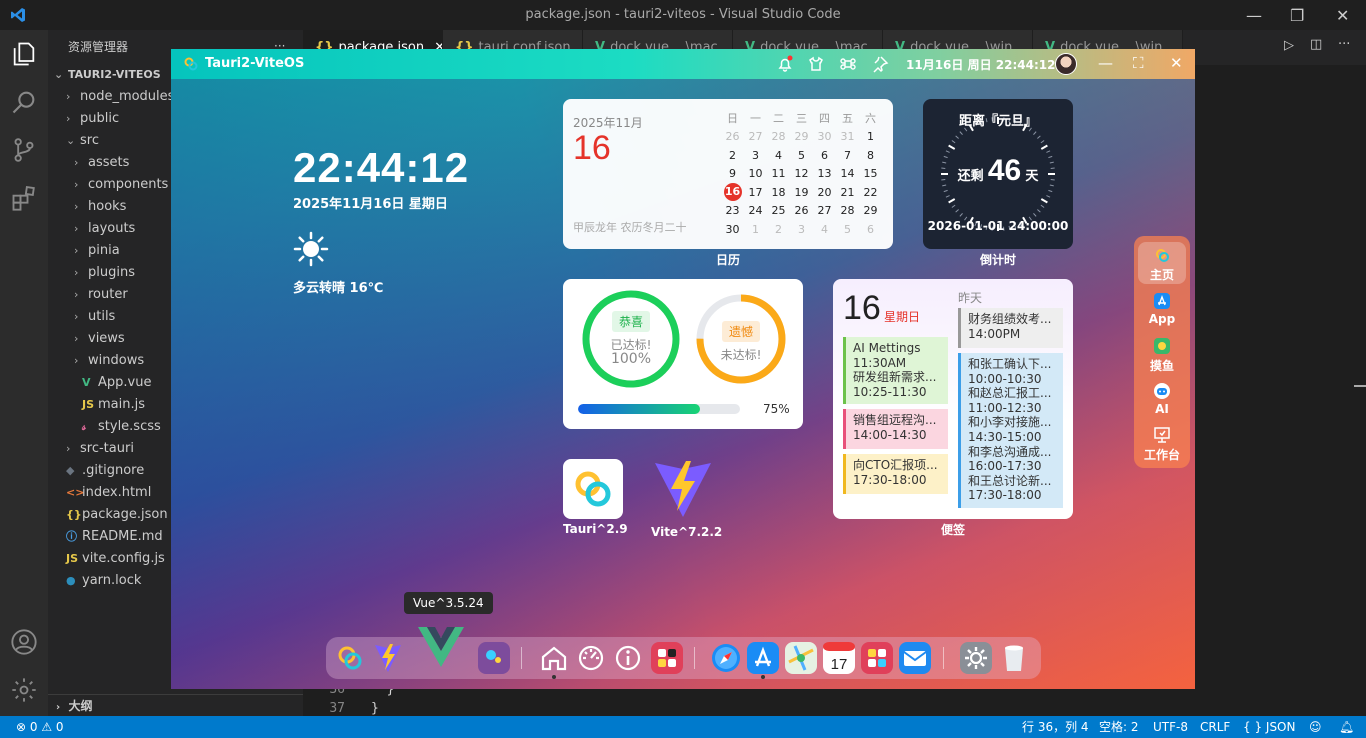 The width and height of the screenshot is (1366, 738). Describe the element at coordinates (763, 658) in the screenshot. I see `dock-appstore-icon` at that location.